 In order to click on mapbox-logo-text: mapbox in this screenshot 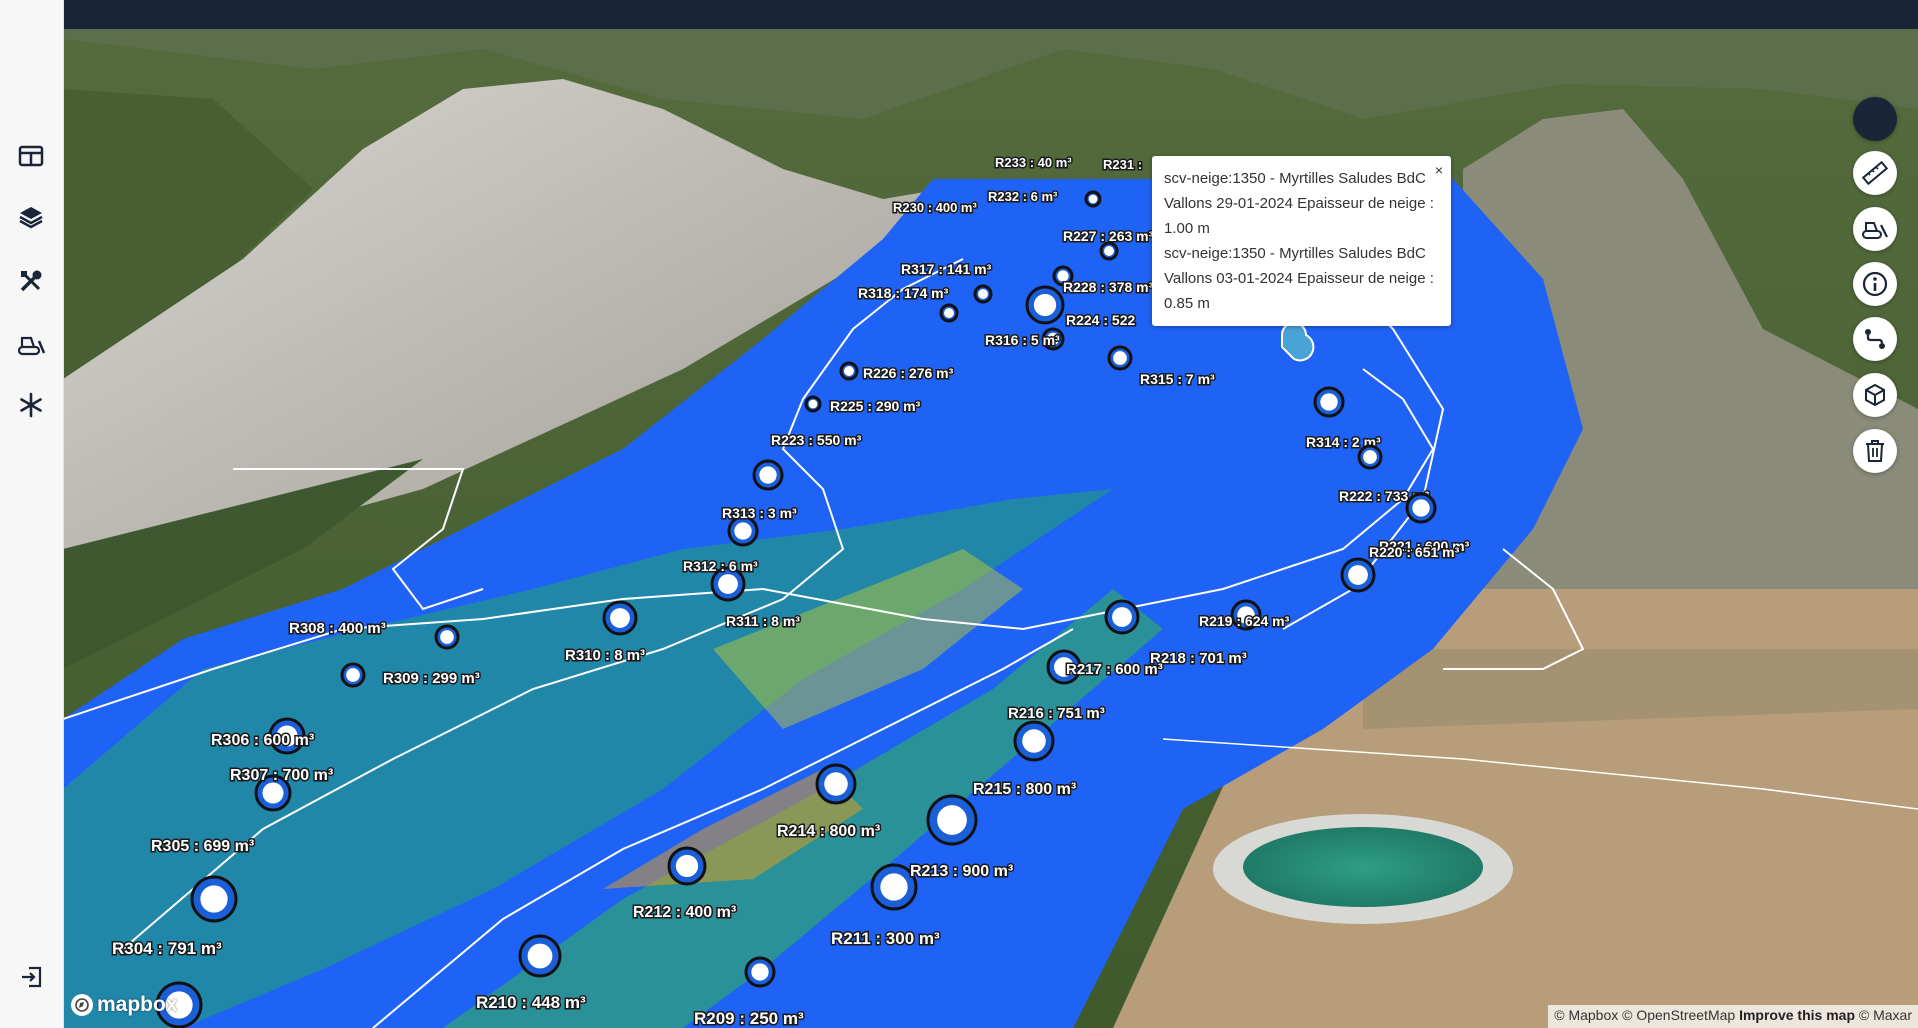, I will do `click(137, 1004)`.